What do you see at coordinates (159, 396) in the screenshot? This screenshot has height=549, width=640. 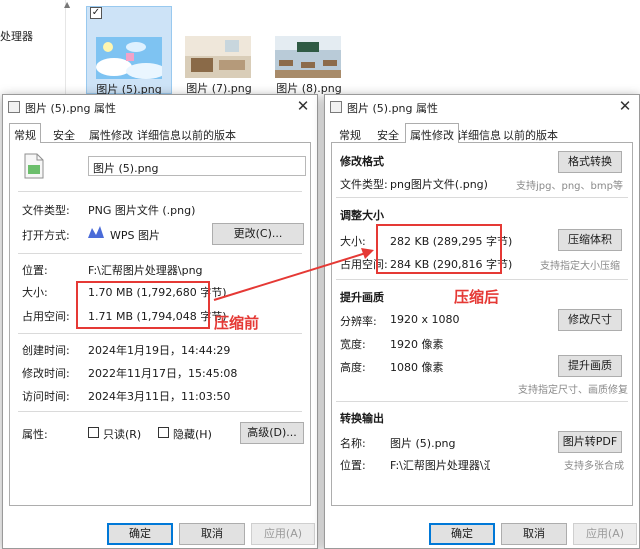 I see `accessed-value: 2024年3月11日，11:03:50` at bounding box center [159, 396].